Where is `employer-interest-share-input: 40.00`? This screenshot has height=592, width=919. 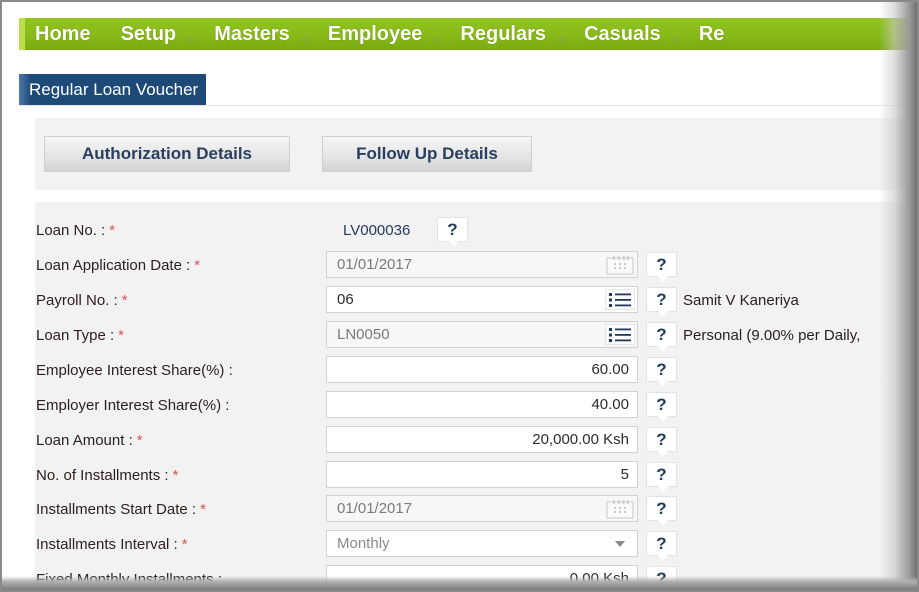 employer-interest-share-input: 40.00 is located at coordinates (482, 404).